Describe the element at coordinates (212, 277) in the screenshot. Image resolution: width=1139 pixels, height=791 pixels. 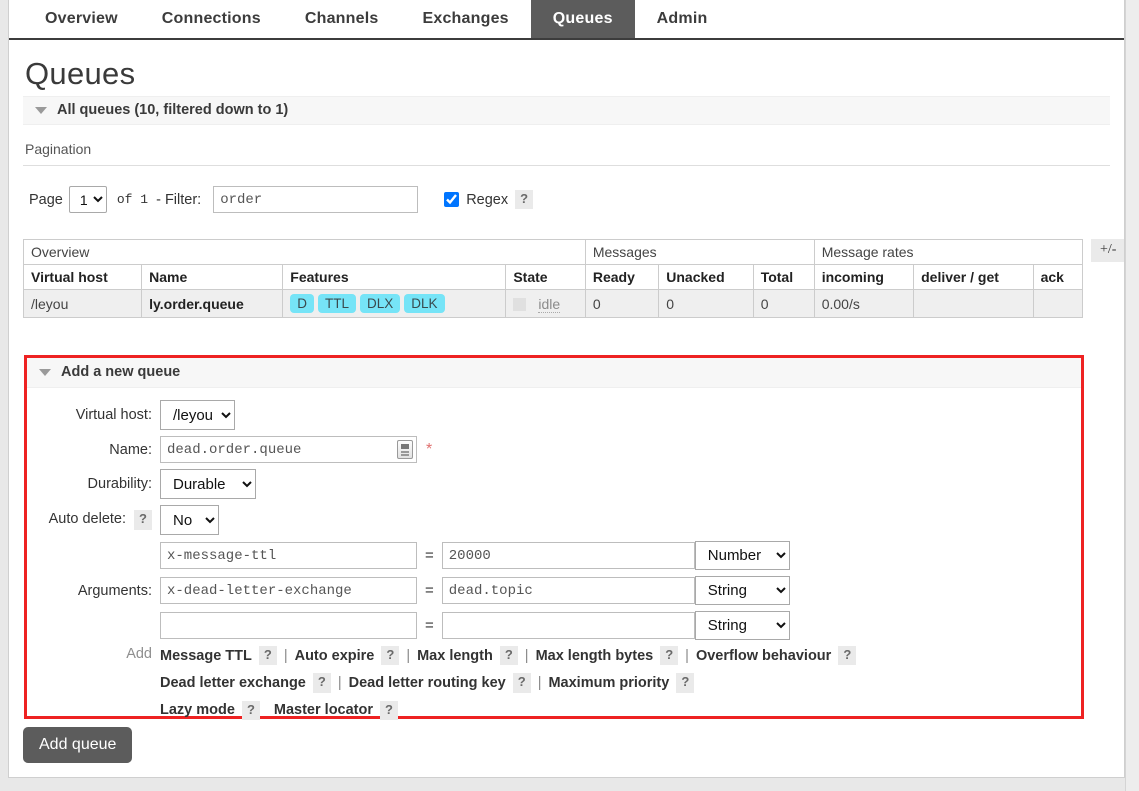
I see `col-name: Name` at that location.